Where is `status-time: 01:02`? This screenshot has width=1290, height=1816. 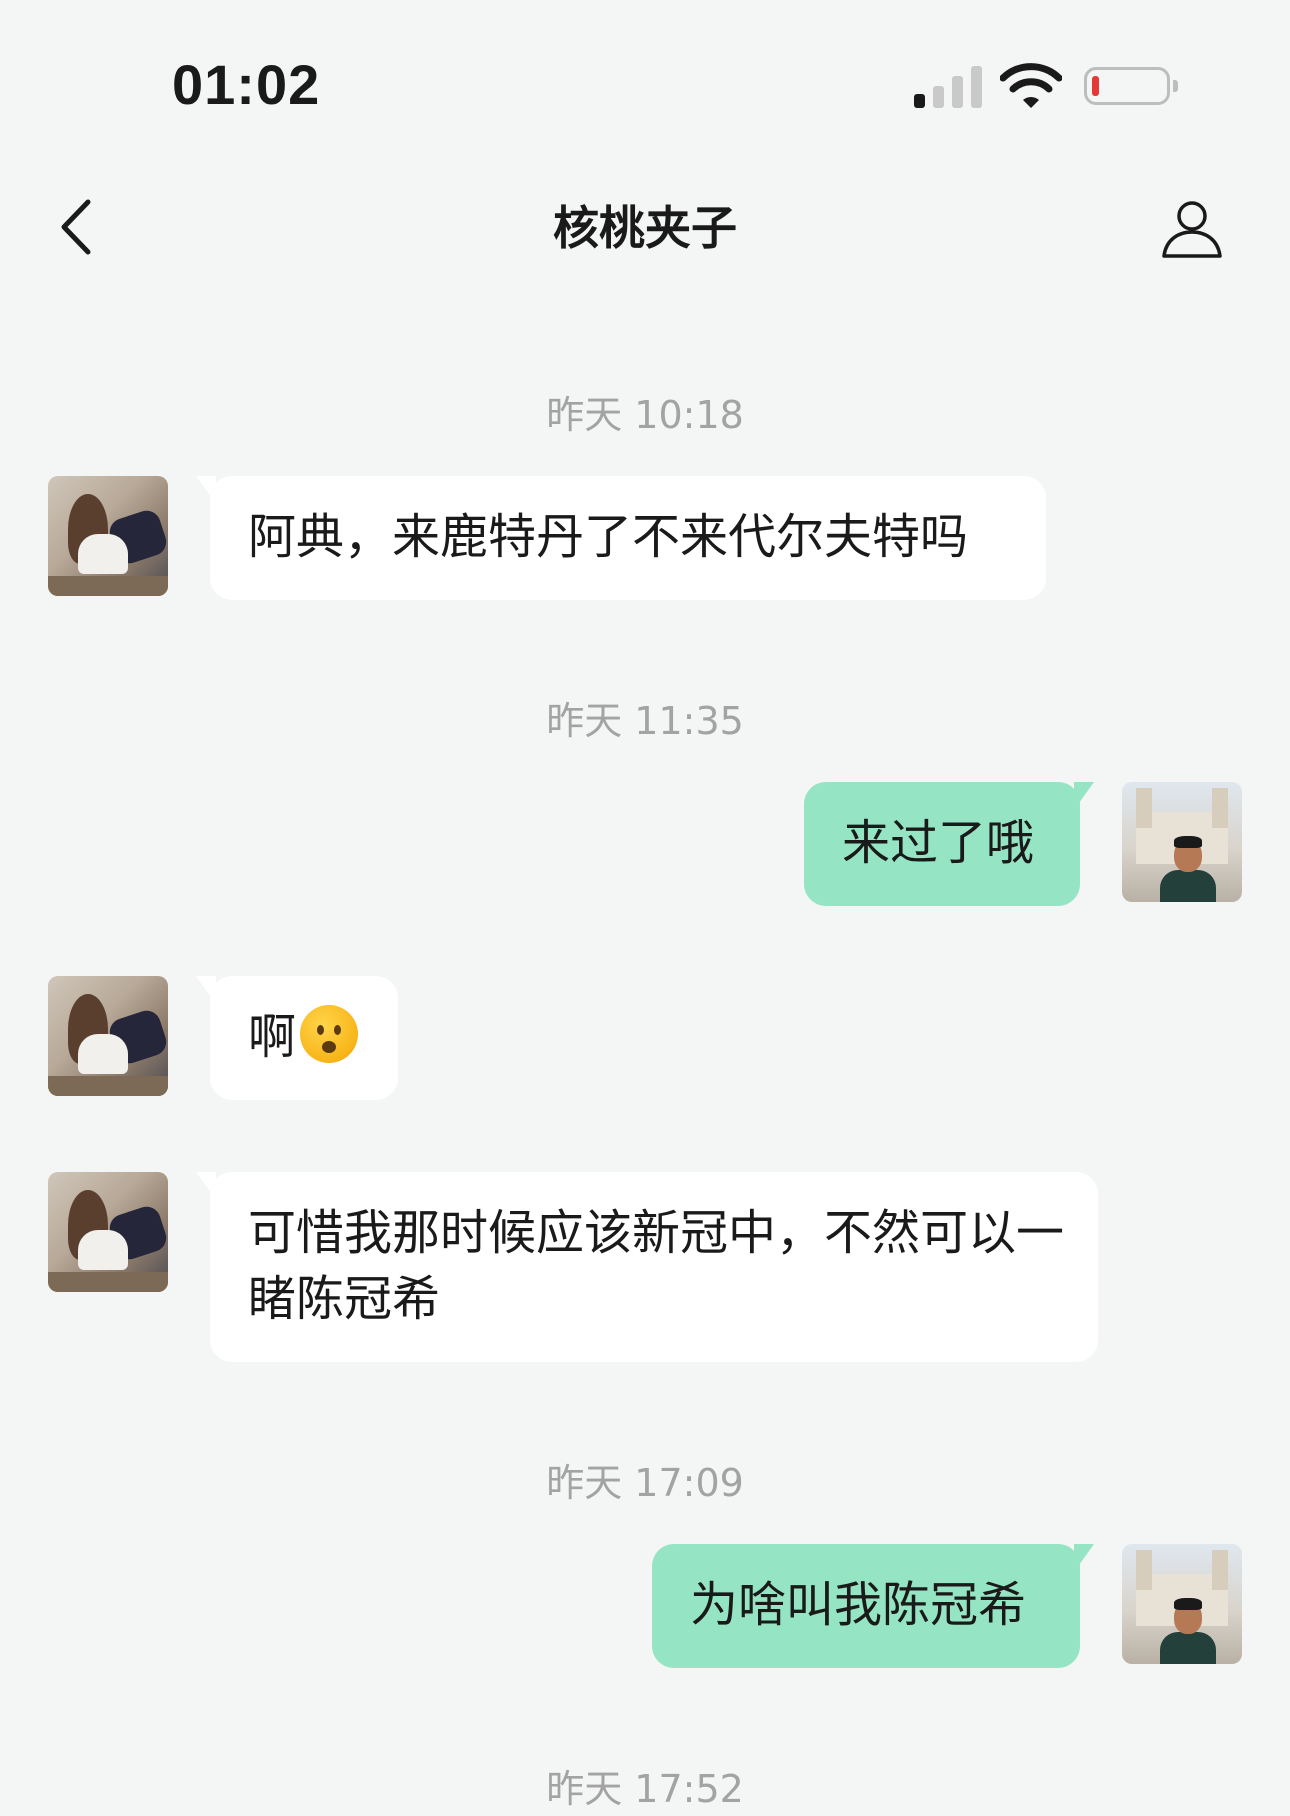 status-time: 01:02 is located at coordinates (246, 84).